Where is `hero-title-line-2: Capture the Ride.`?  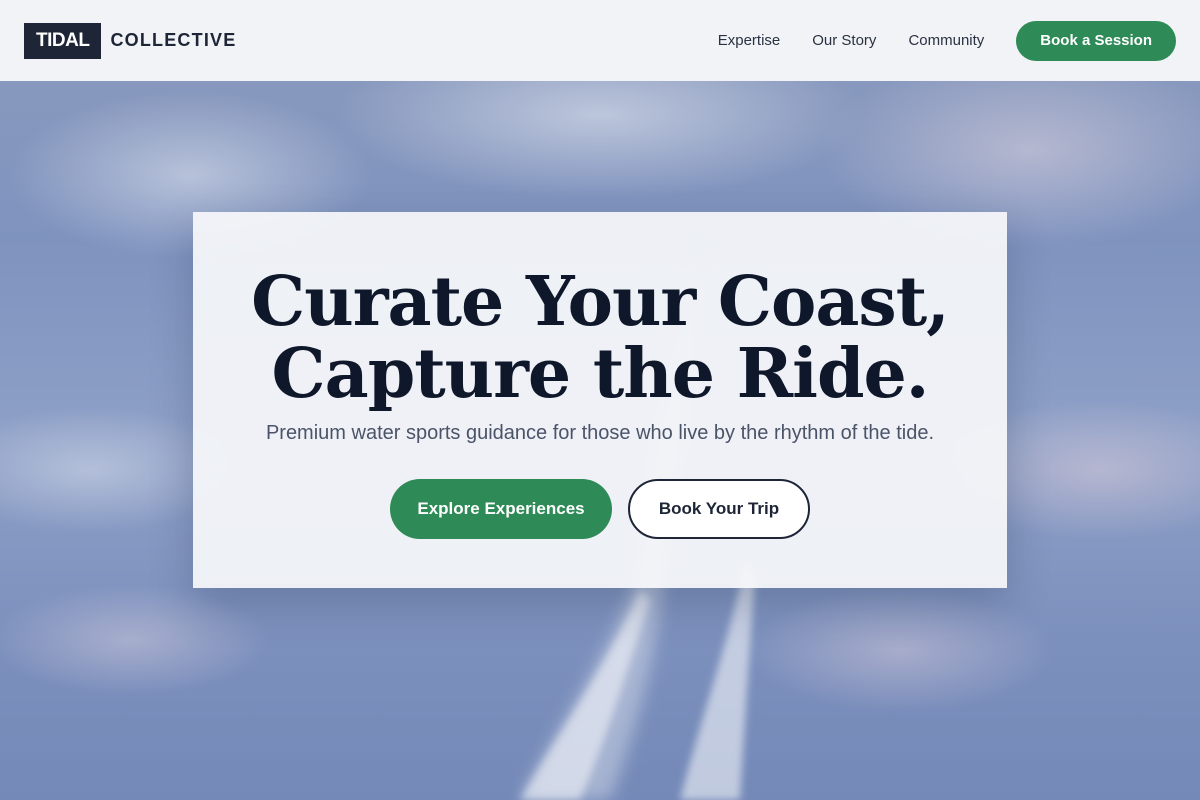
hero-title-line-2: Capture the Ride. is located at coordinates (600, 374).